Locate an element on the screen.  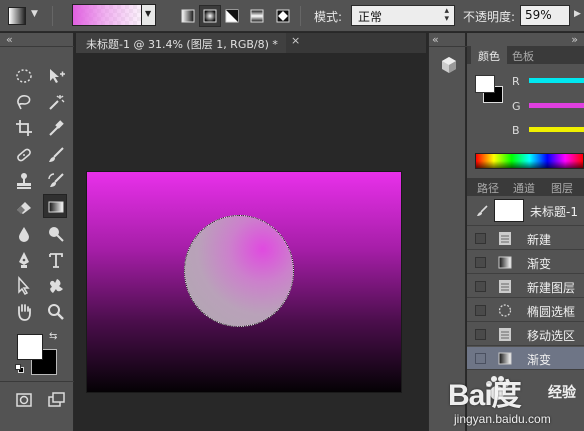
gradient-preview is located at coordinates (107, 15).